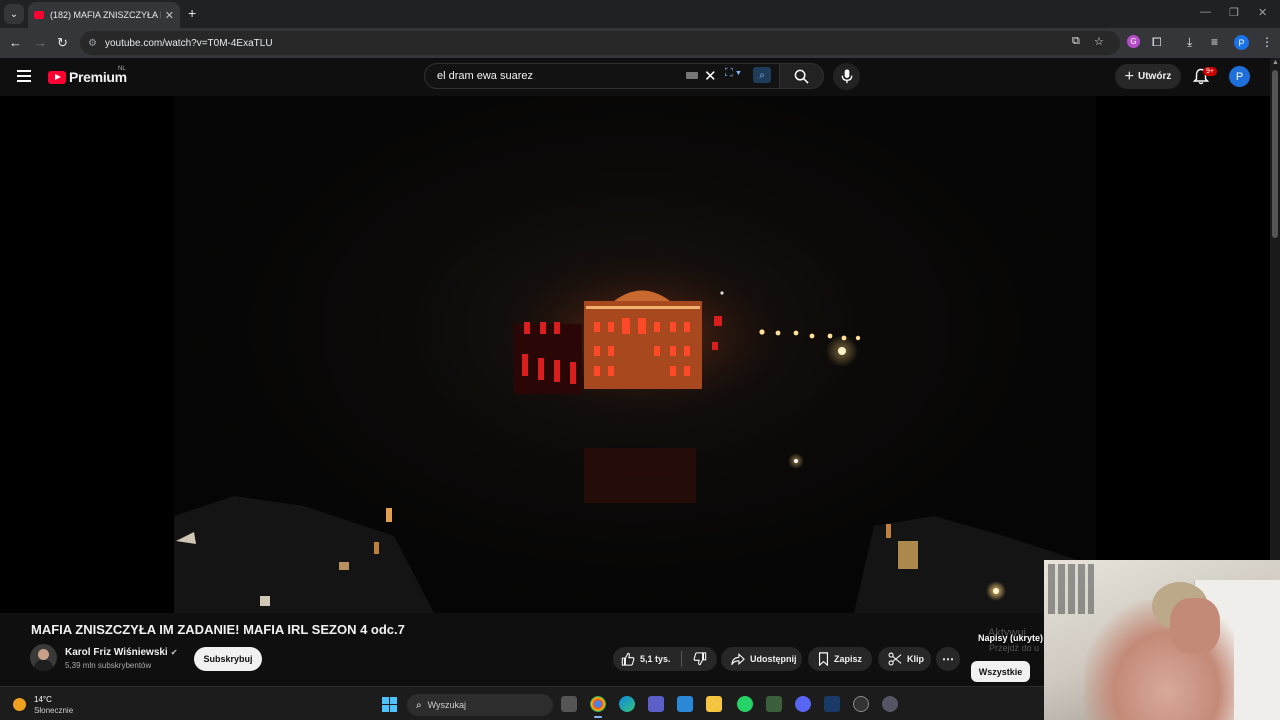 This screenshot has width=1280, height=720. I want to click on search-button, so click(802, 76).